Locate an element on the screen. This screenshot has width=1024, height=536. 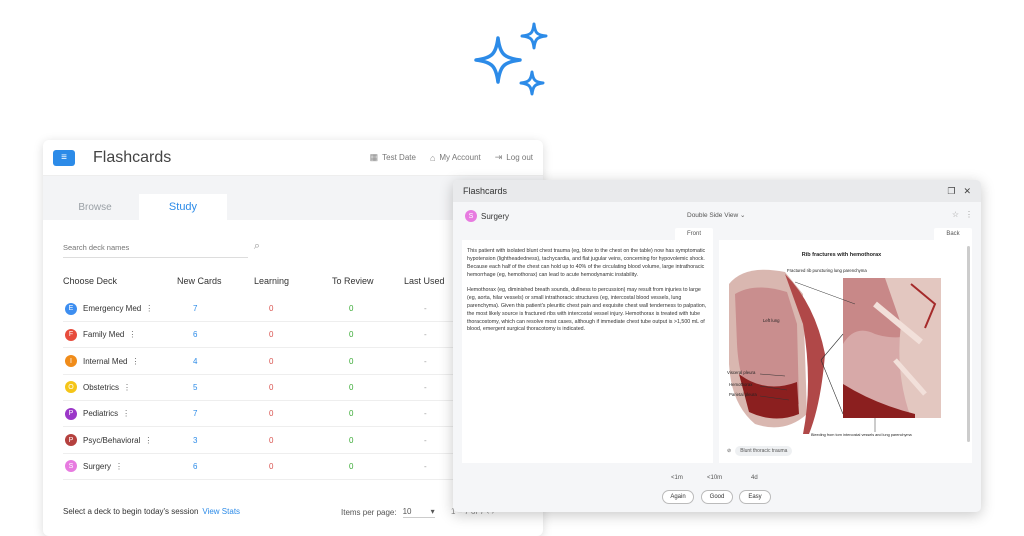
dropdown-arrow-icon: ▾ is located at coordinates (432, 511).